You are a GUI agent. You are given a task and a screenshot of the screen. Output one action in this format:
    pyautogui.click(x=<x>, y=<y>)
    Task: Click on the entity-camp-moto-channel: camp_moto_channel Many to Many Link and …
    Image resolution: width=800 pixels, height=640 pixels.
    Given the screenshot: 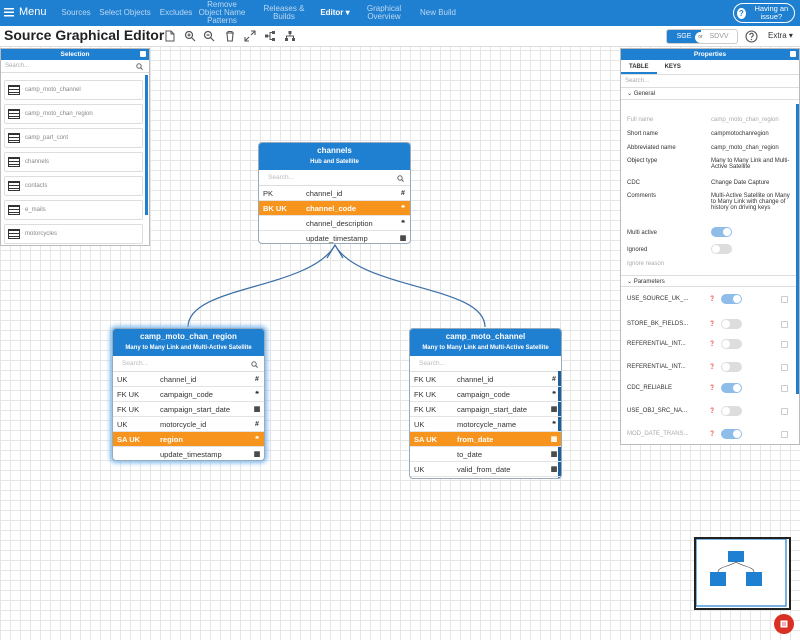 What is the action you would take?
    pyautogui.click(x=485, y=403)
    